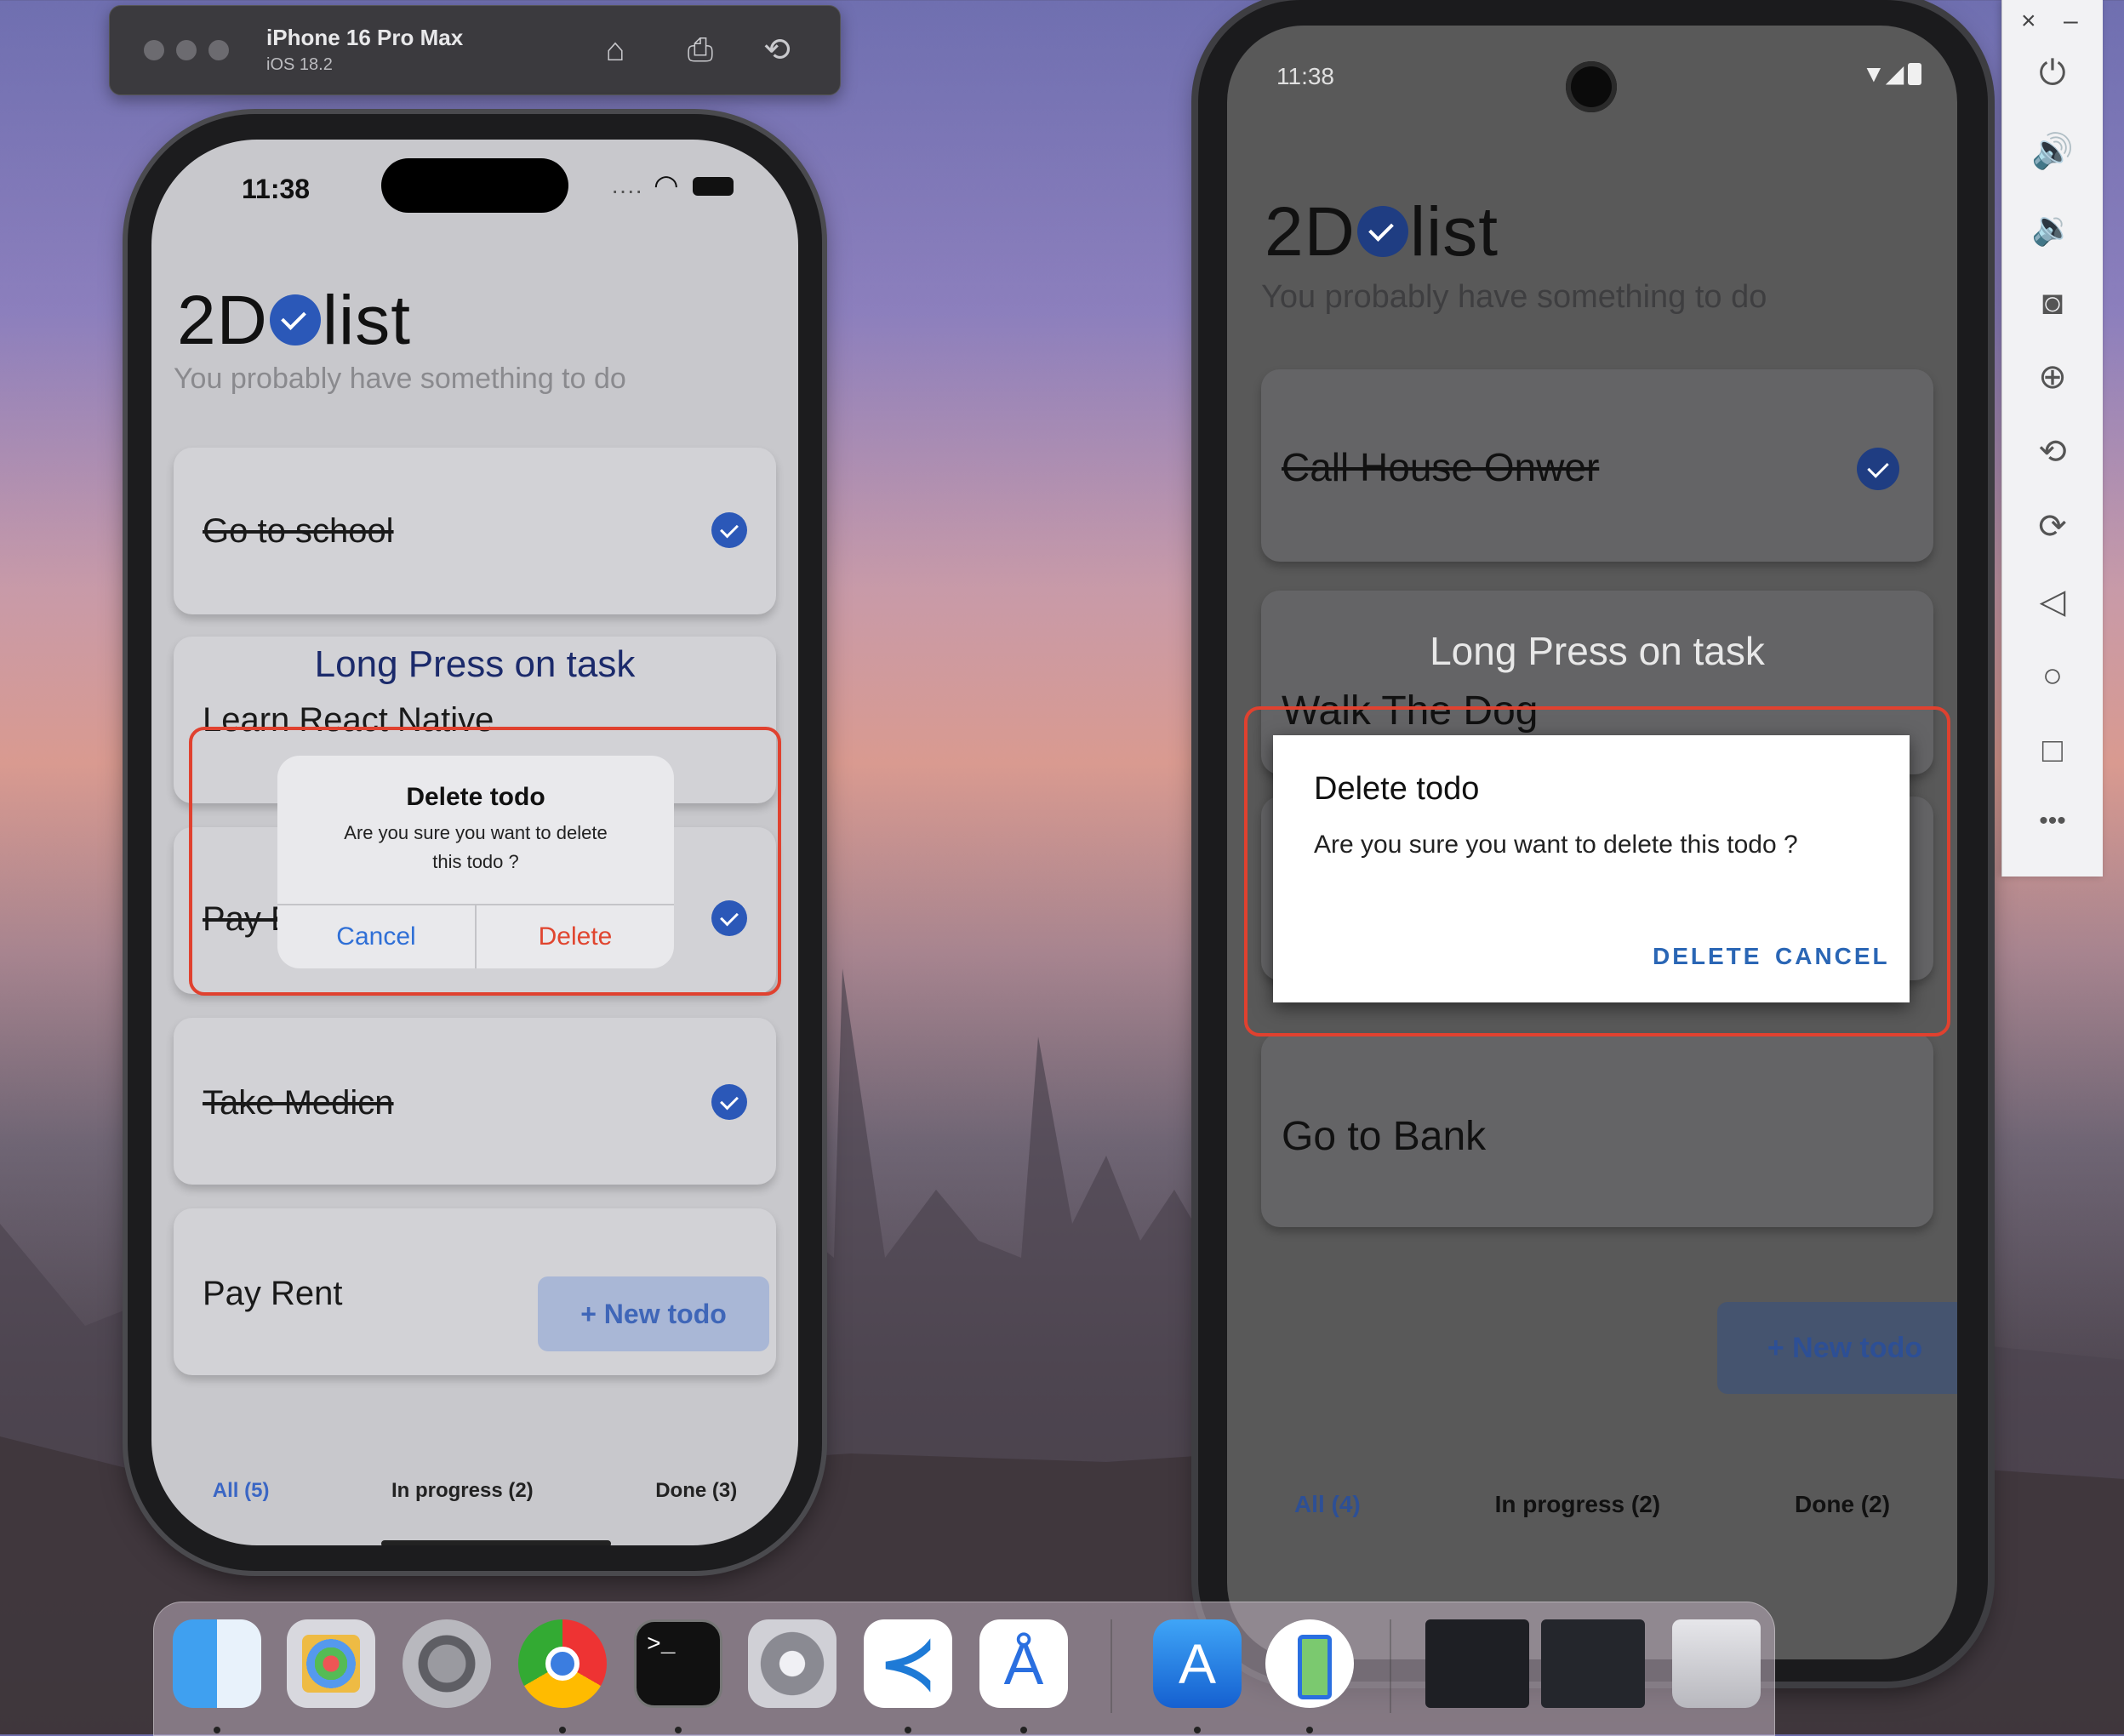 The image size is (2124, 1736). What do you see at coordinates (475, 185) in the screenshot?
I see `dynamic-island` at bounding box center [475, 185].